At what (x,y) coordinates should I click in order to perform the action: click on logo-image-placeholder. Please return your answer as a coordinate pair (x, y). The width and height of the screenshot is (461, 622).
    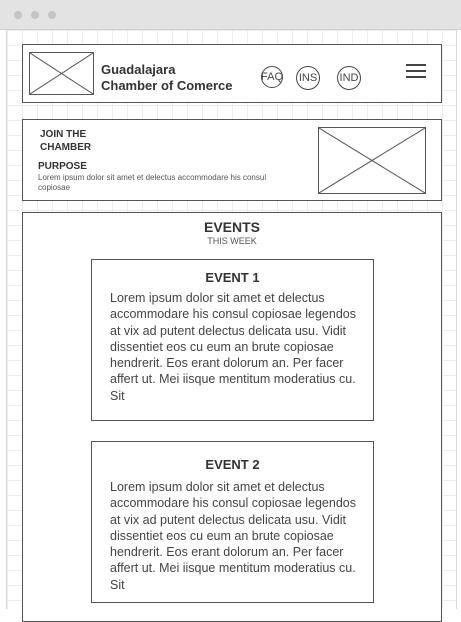
    Looking at the image, I should click on (61, 73).